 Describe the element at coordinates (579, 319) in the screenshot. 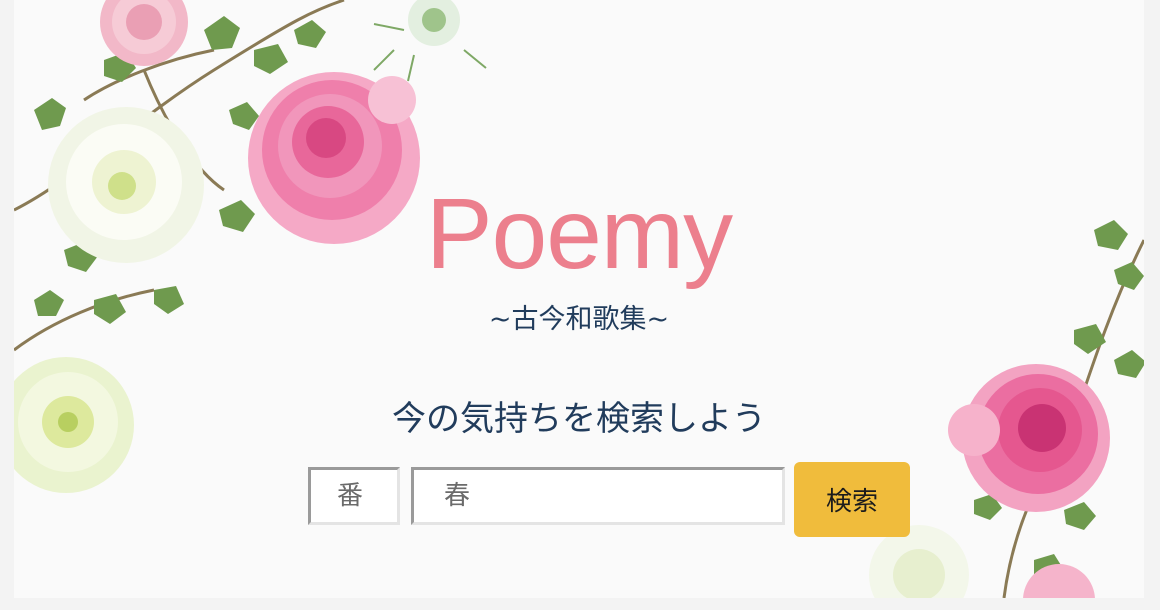

I see `app-subtitle: ~古今和歌集~` at that location.